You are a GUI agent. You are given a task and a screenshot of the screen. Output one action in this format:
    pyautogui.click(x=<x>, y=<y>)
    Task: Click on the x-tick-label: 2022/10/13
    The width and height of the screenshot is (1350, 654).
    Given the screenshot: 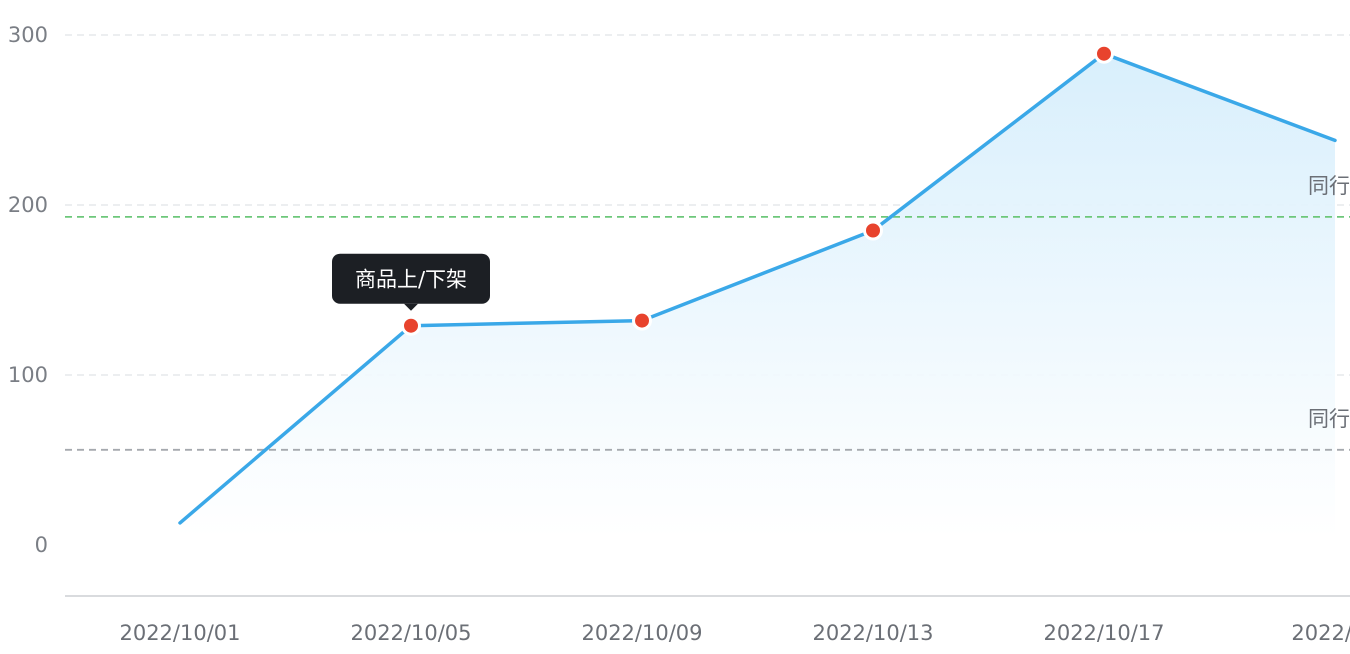 What is the action you would take?
    pyautogui.click(x=872, y=633)
    